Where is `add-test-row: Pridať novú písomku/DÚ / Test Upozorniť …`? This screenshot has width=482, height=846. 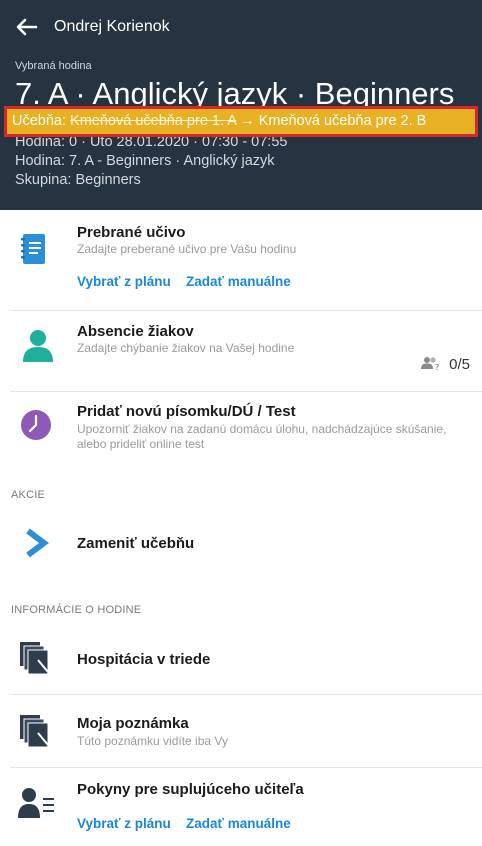 add-test-row: Pridať novú písomku/DÚ / Test Upozorniť … is located at coordinates (241, 431).